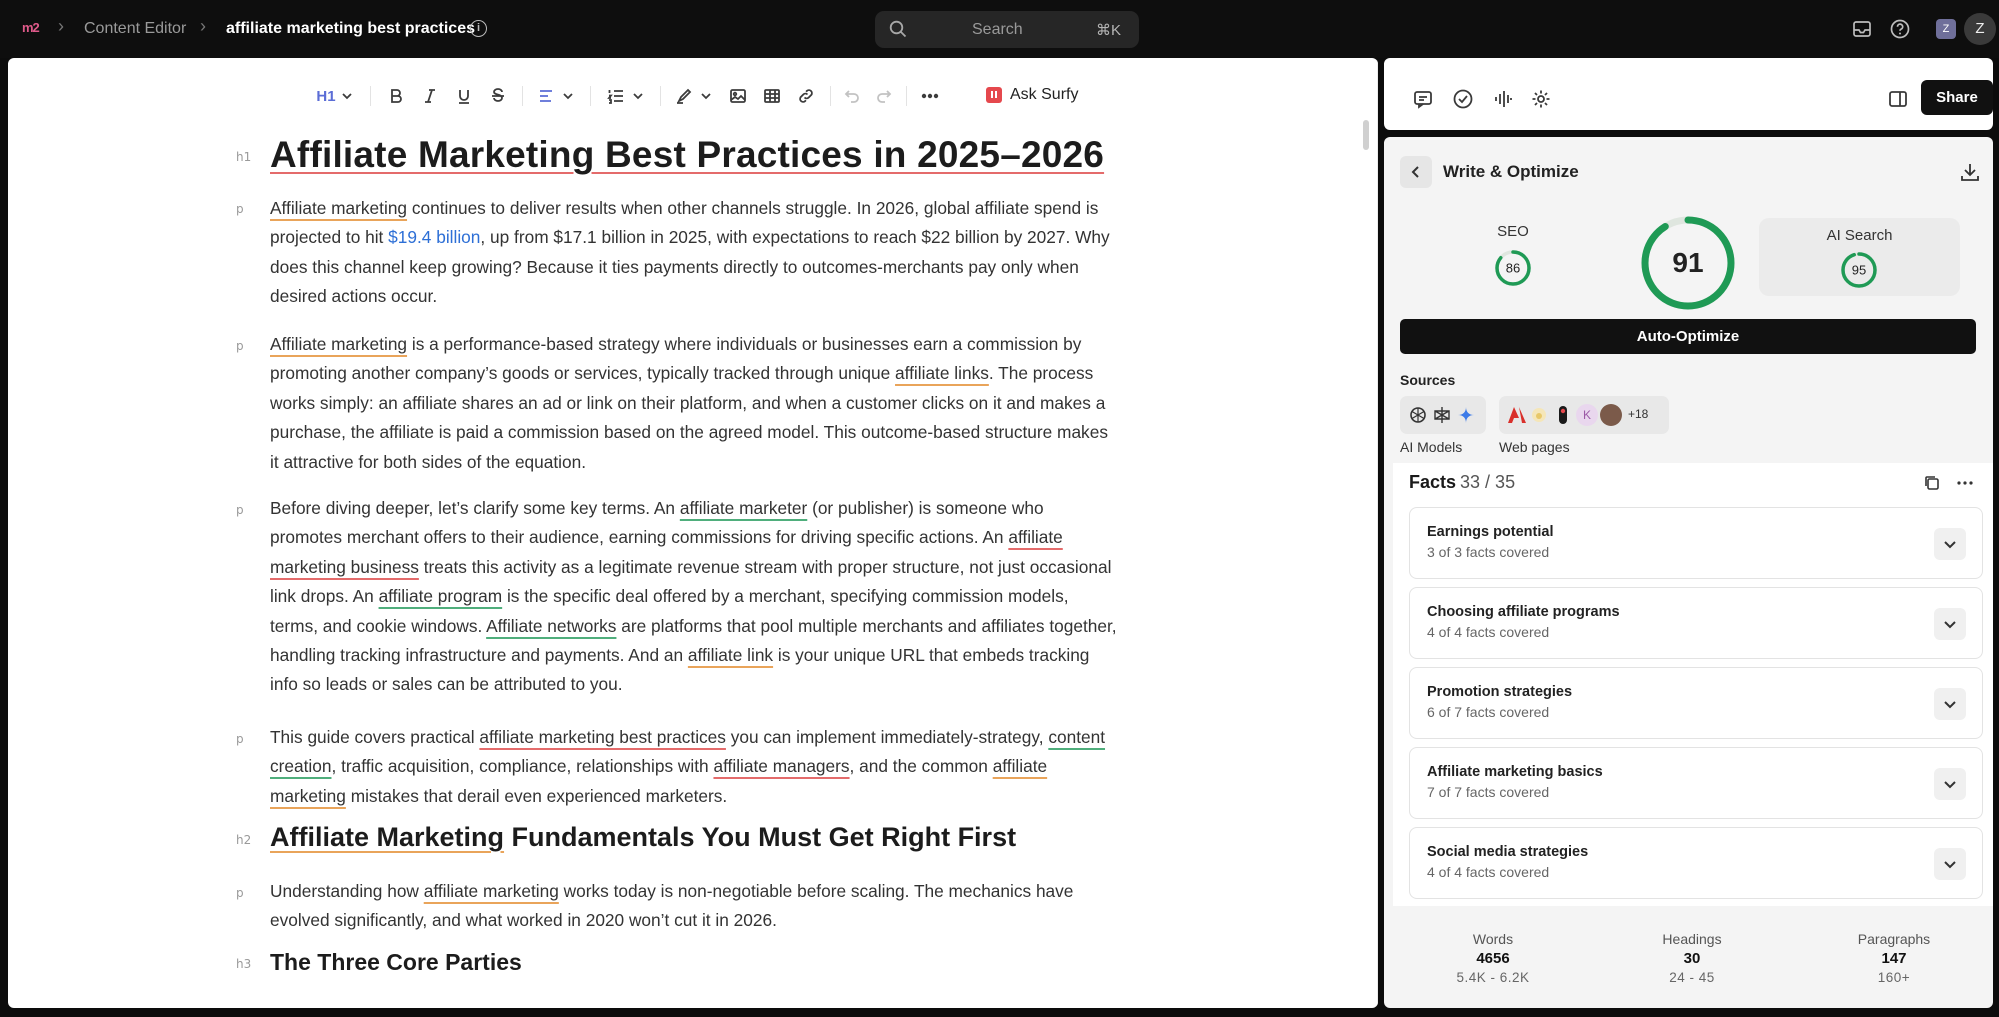  I want to click on gear-icon, so click(1541, 99).